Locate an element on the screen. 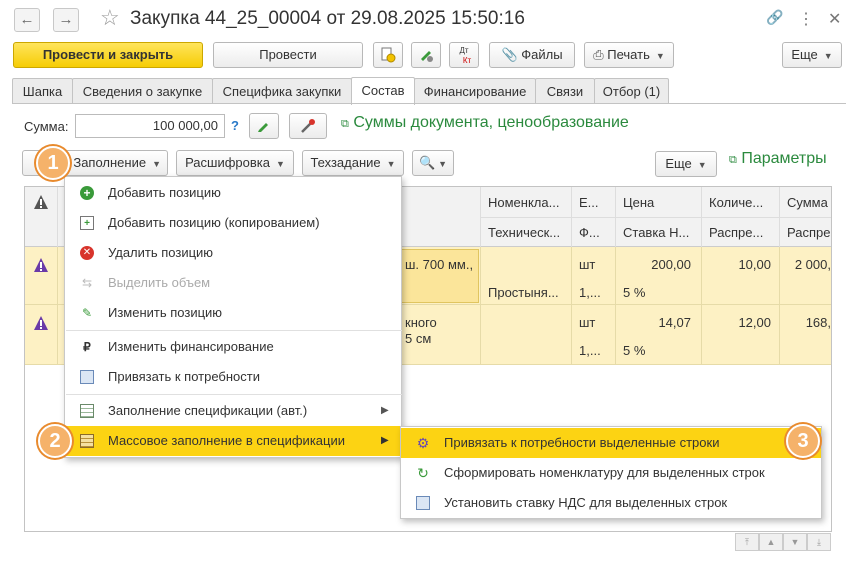  row-description: кного is located at coordinates (421, 322).